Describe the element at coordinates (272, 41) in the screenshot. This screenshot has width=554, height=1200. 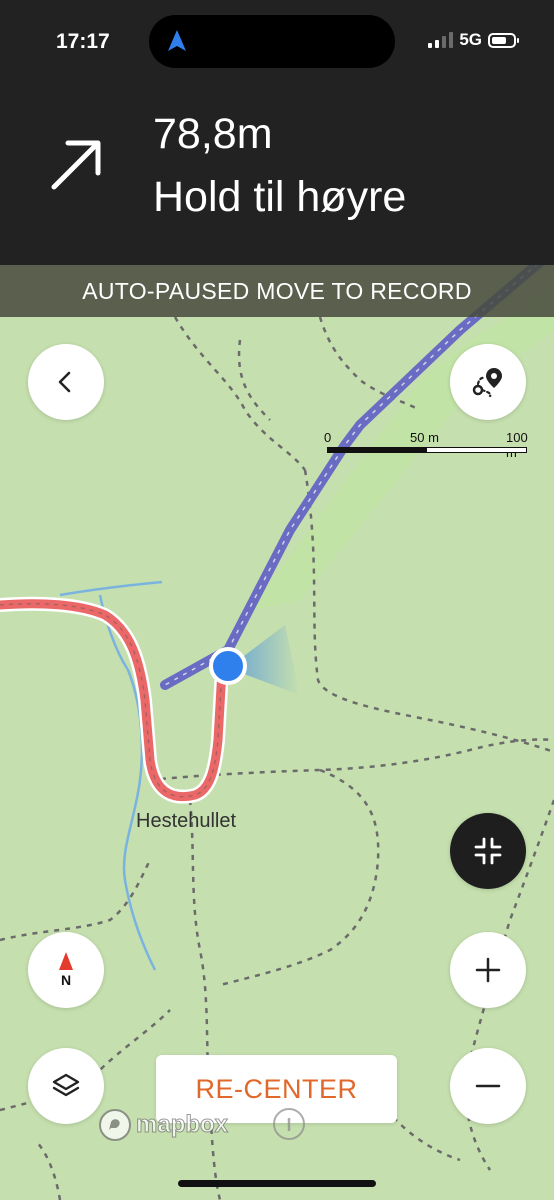
I see `dynamic-island` at that location.